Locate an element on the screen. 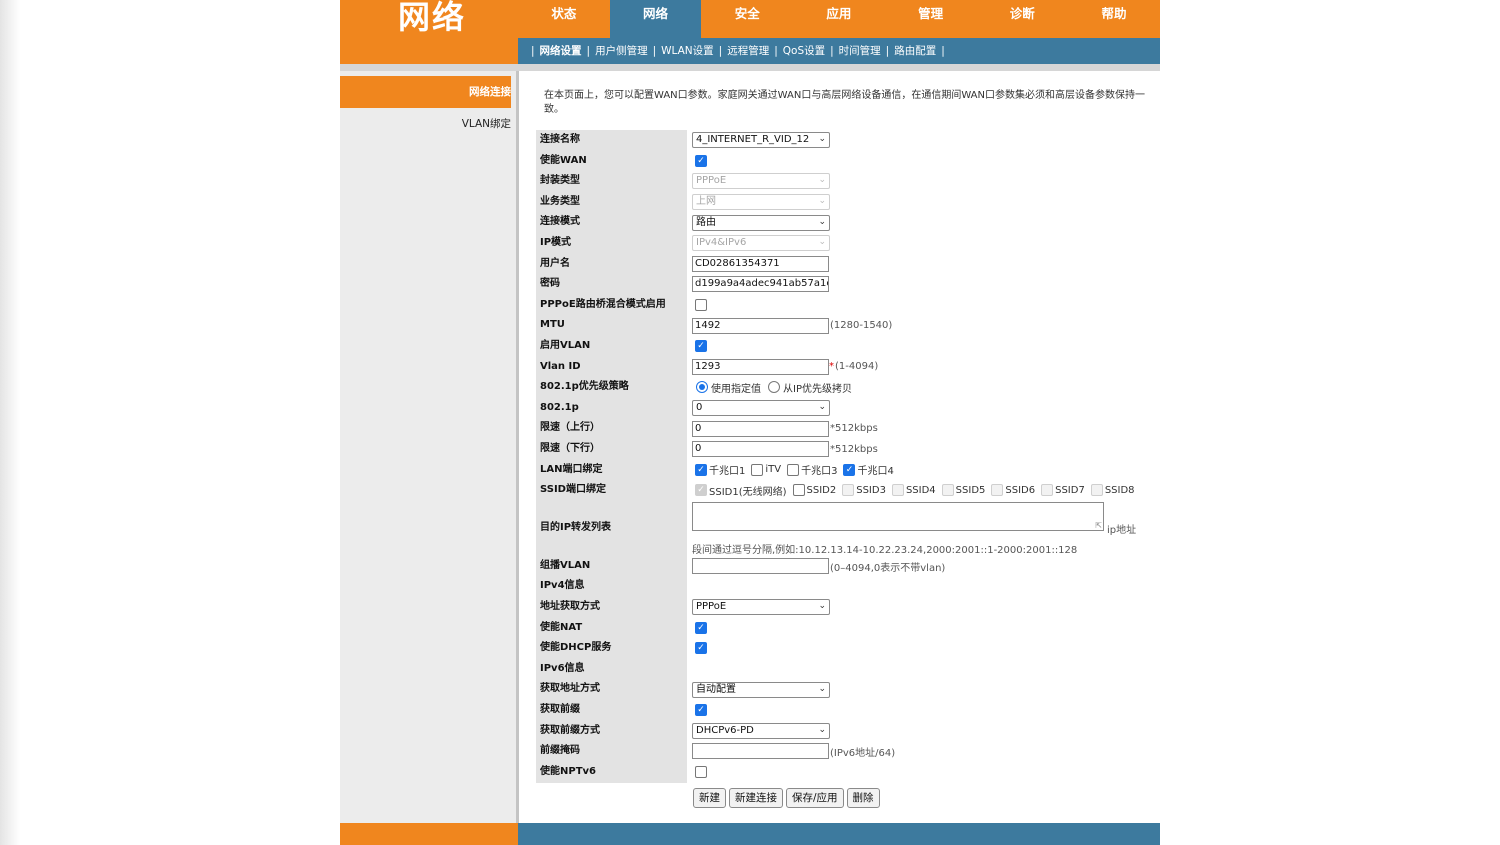 This screenshot has width=1500, height=845. footer-right is located at coordinates (839, 834).